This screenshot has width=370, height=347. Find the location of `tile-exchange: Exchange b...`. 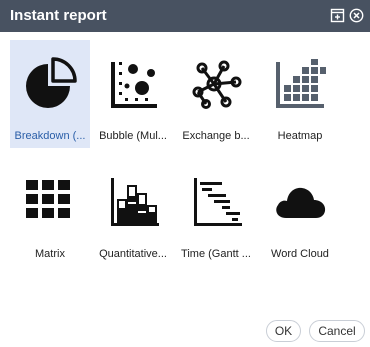

tile-exchange: Exchange b... is located at coordinates (216, 94).